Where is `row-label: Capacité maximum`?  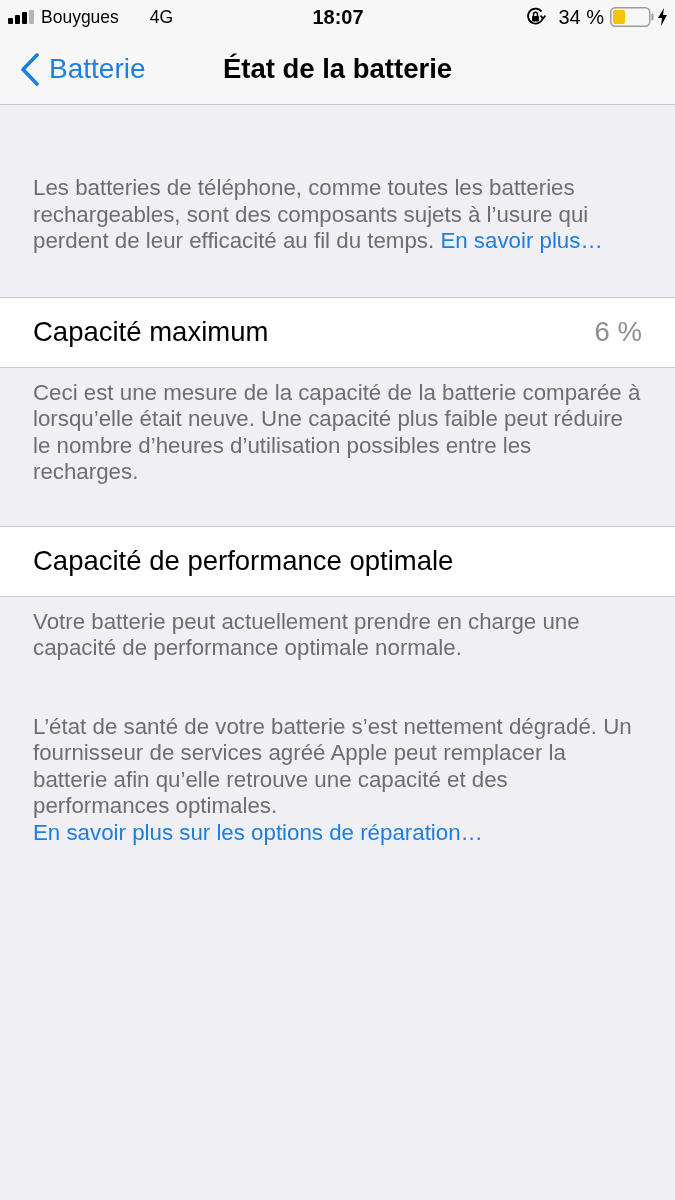
row-label: Capacité maximum is located at coordinates (151, 332).